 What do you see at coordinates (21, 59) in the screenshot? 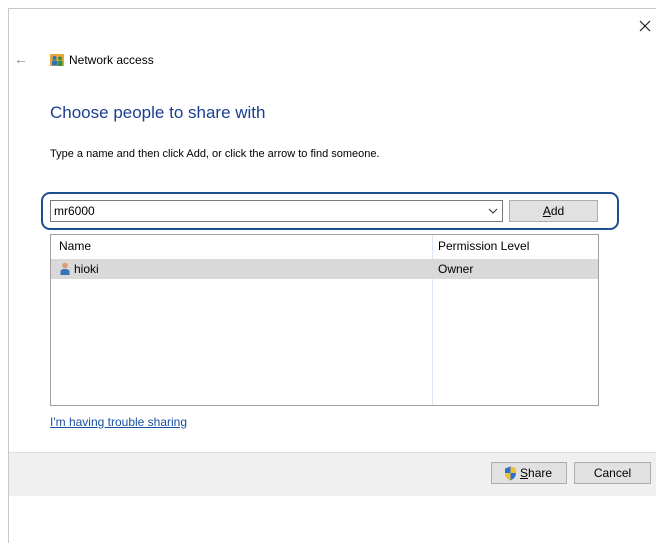
I see `back-arrow-icon: ←` at bounding box center [21, 59].